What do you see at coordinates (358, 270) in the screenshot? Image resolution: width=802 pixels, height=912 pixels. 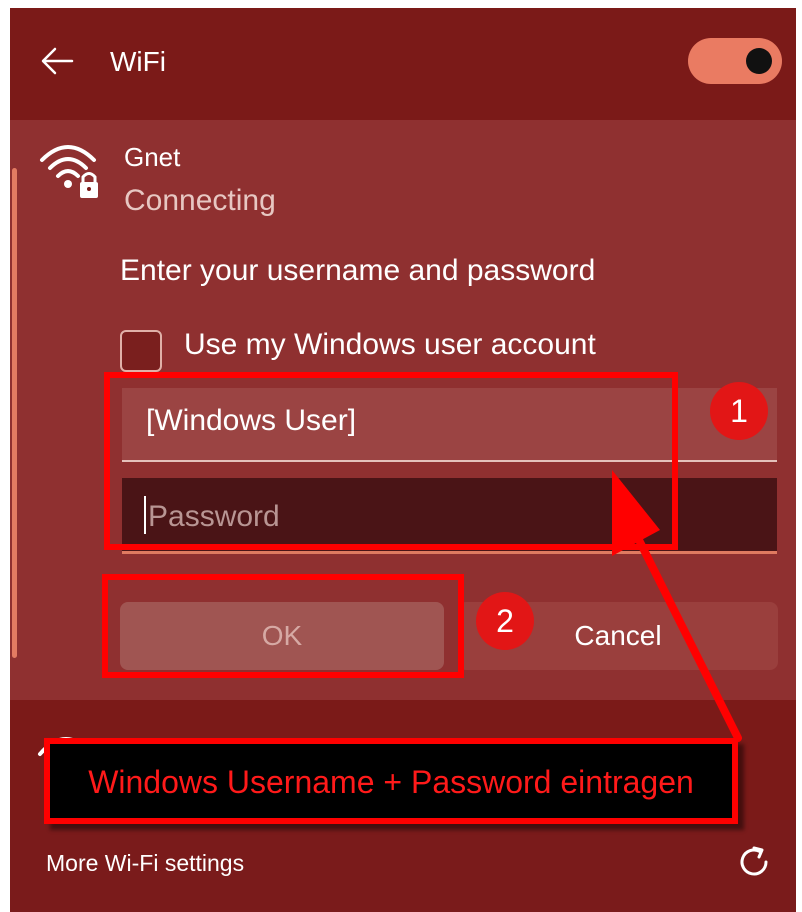 I see `credentials-instruction: Enter your username and password` at bounding box center [358, 270].